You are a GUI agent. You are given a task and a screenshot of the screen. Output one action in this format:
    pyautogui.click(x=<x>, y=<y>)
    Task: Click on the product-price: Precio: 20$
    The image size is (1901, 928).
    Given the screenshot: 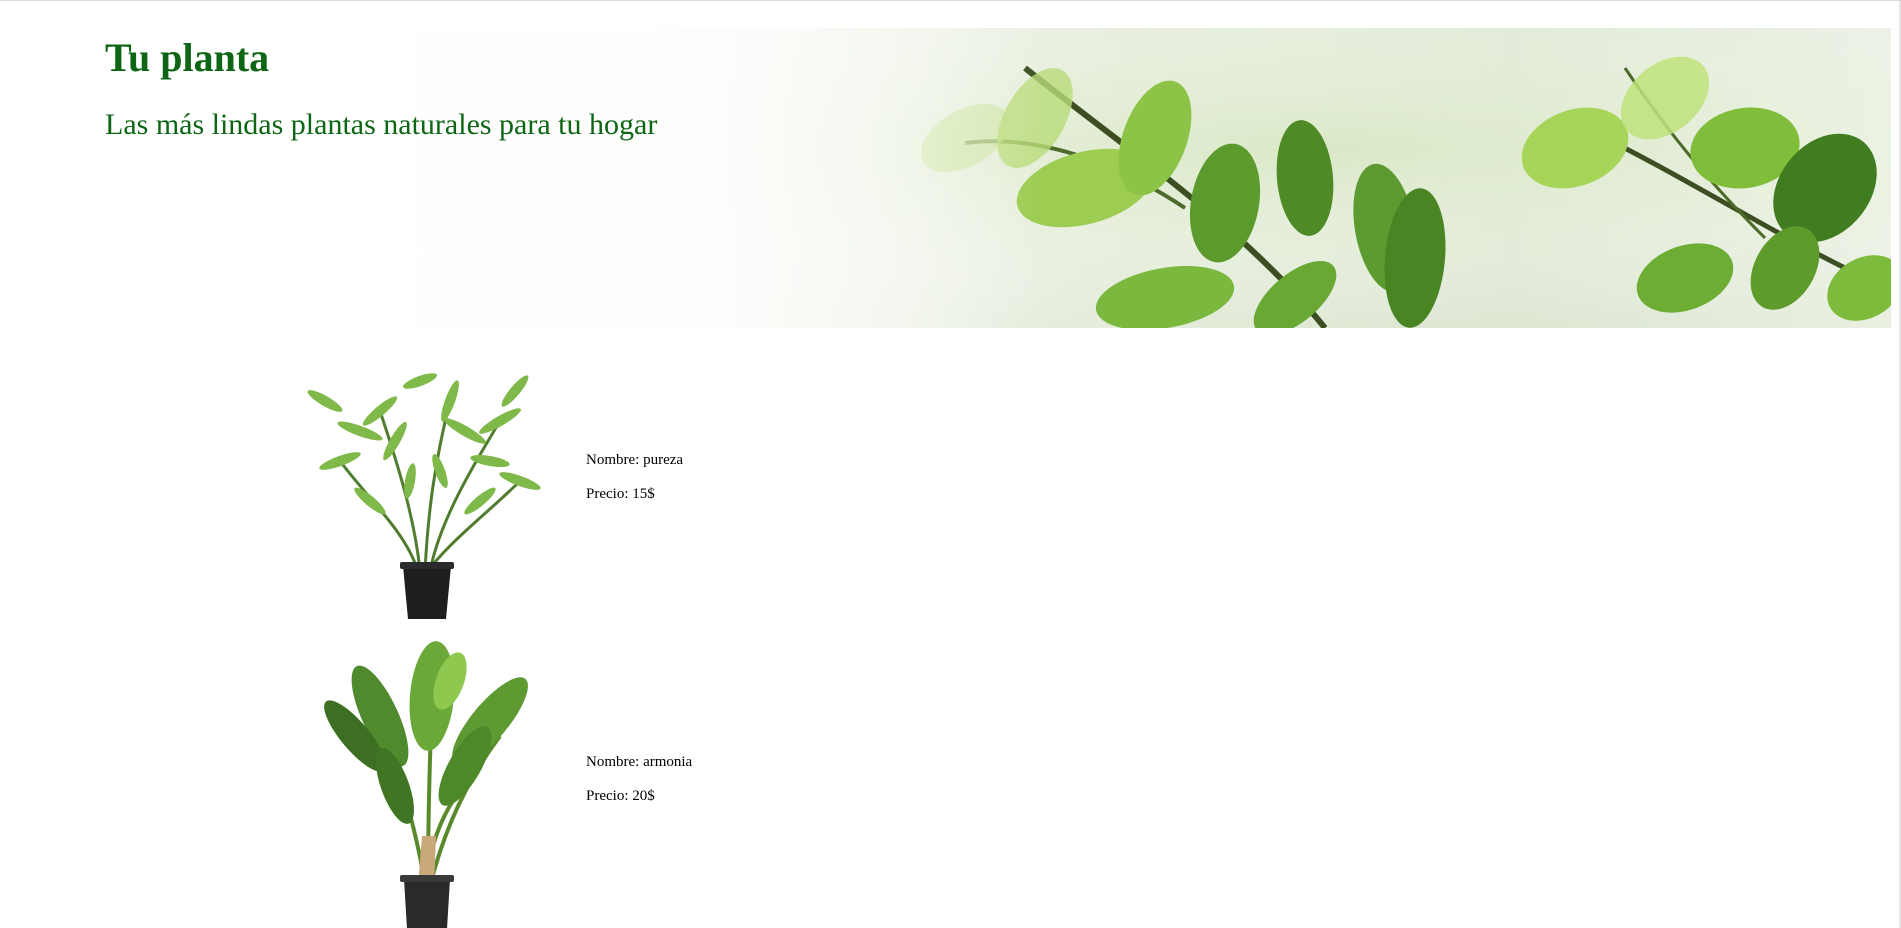 What is the action you would take?
    pyautogui.click(x=620, y=796)
    